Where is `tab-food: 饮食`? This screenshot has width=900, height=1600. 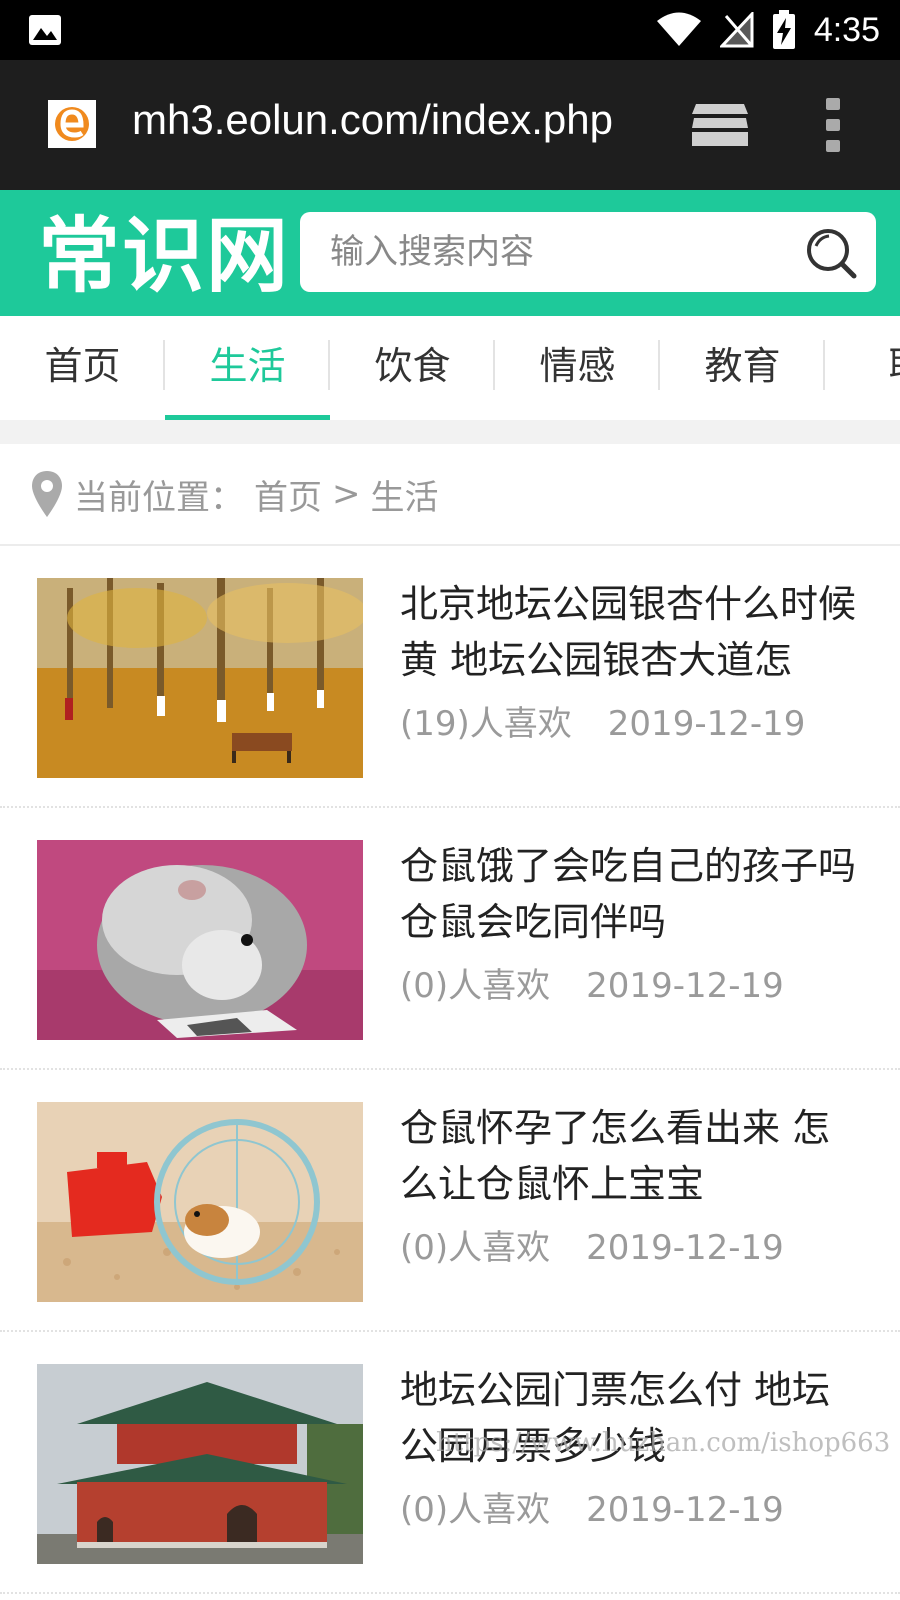 tab-food: 饮食 is located at coordinates (412, 368).